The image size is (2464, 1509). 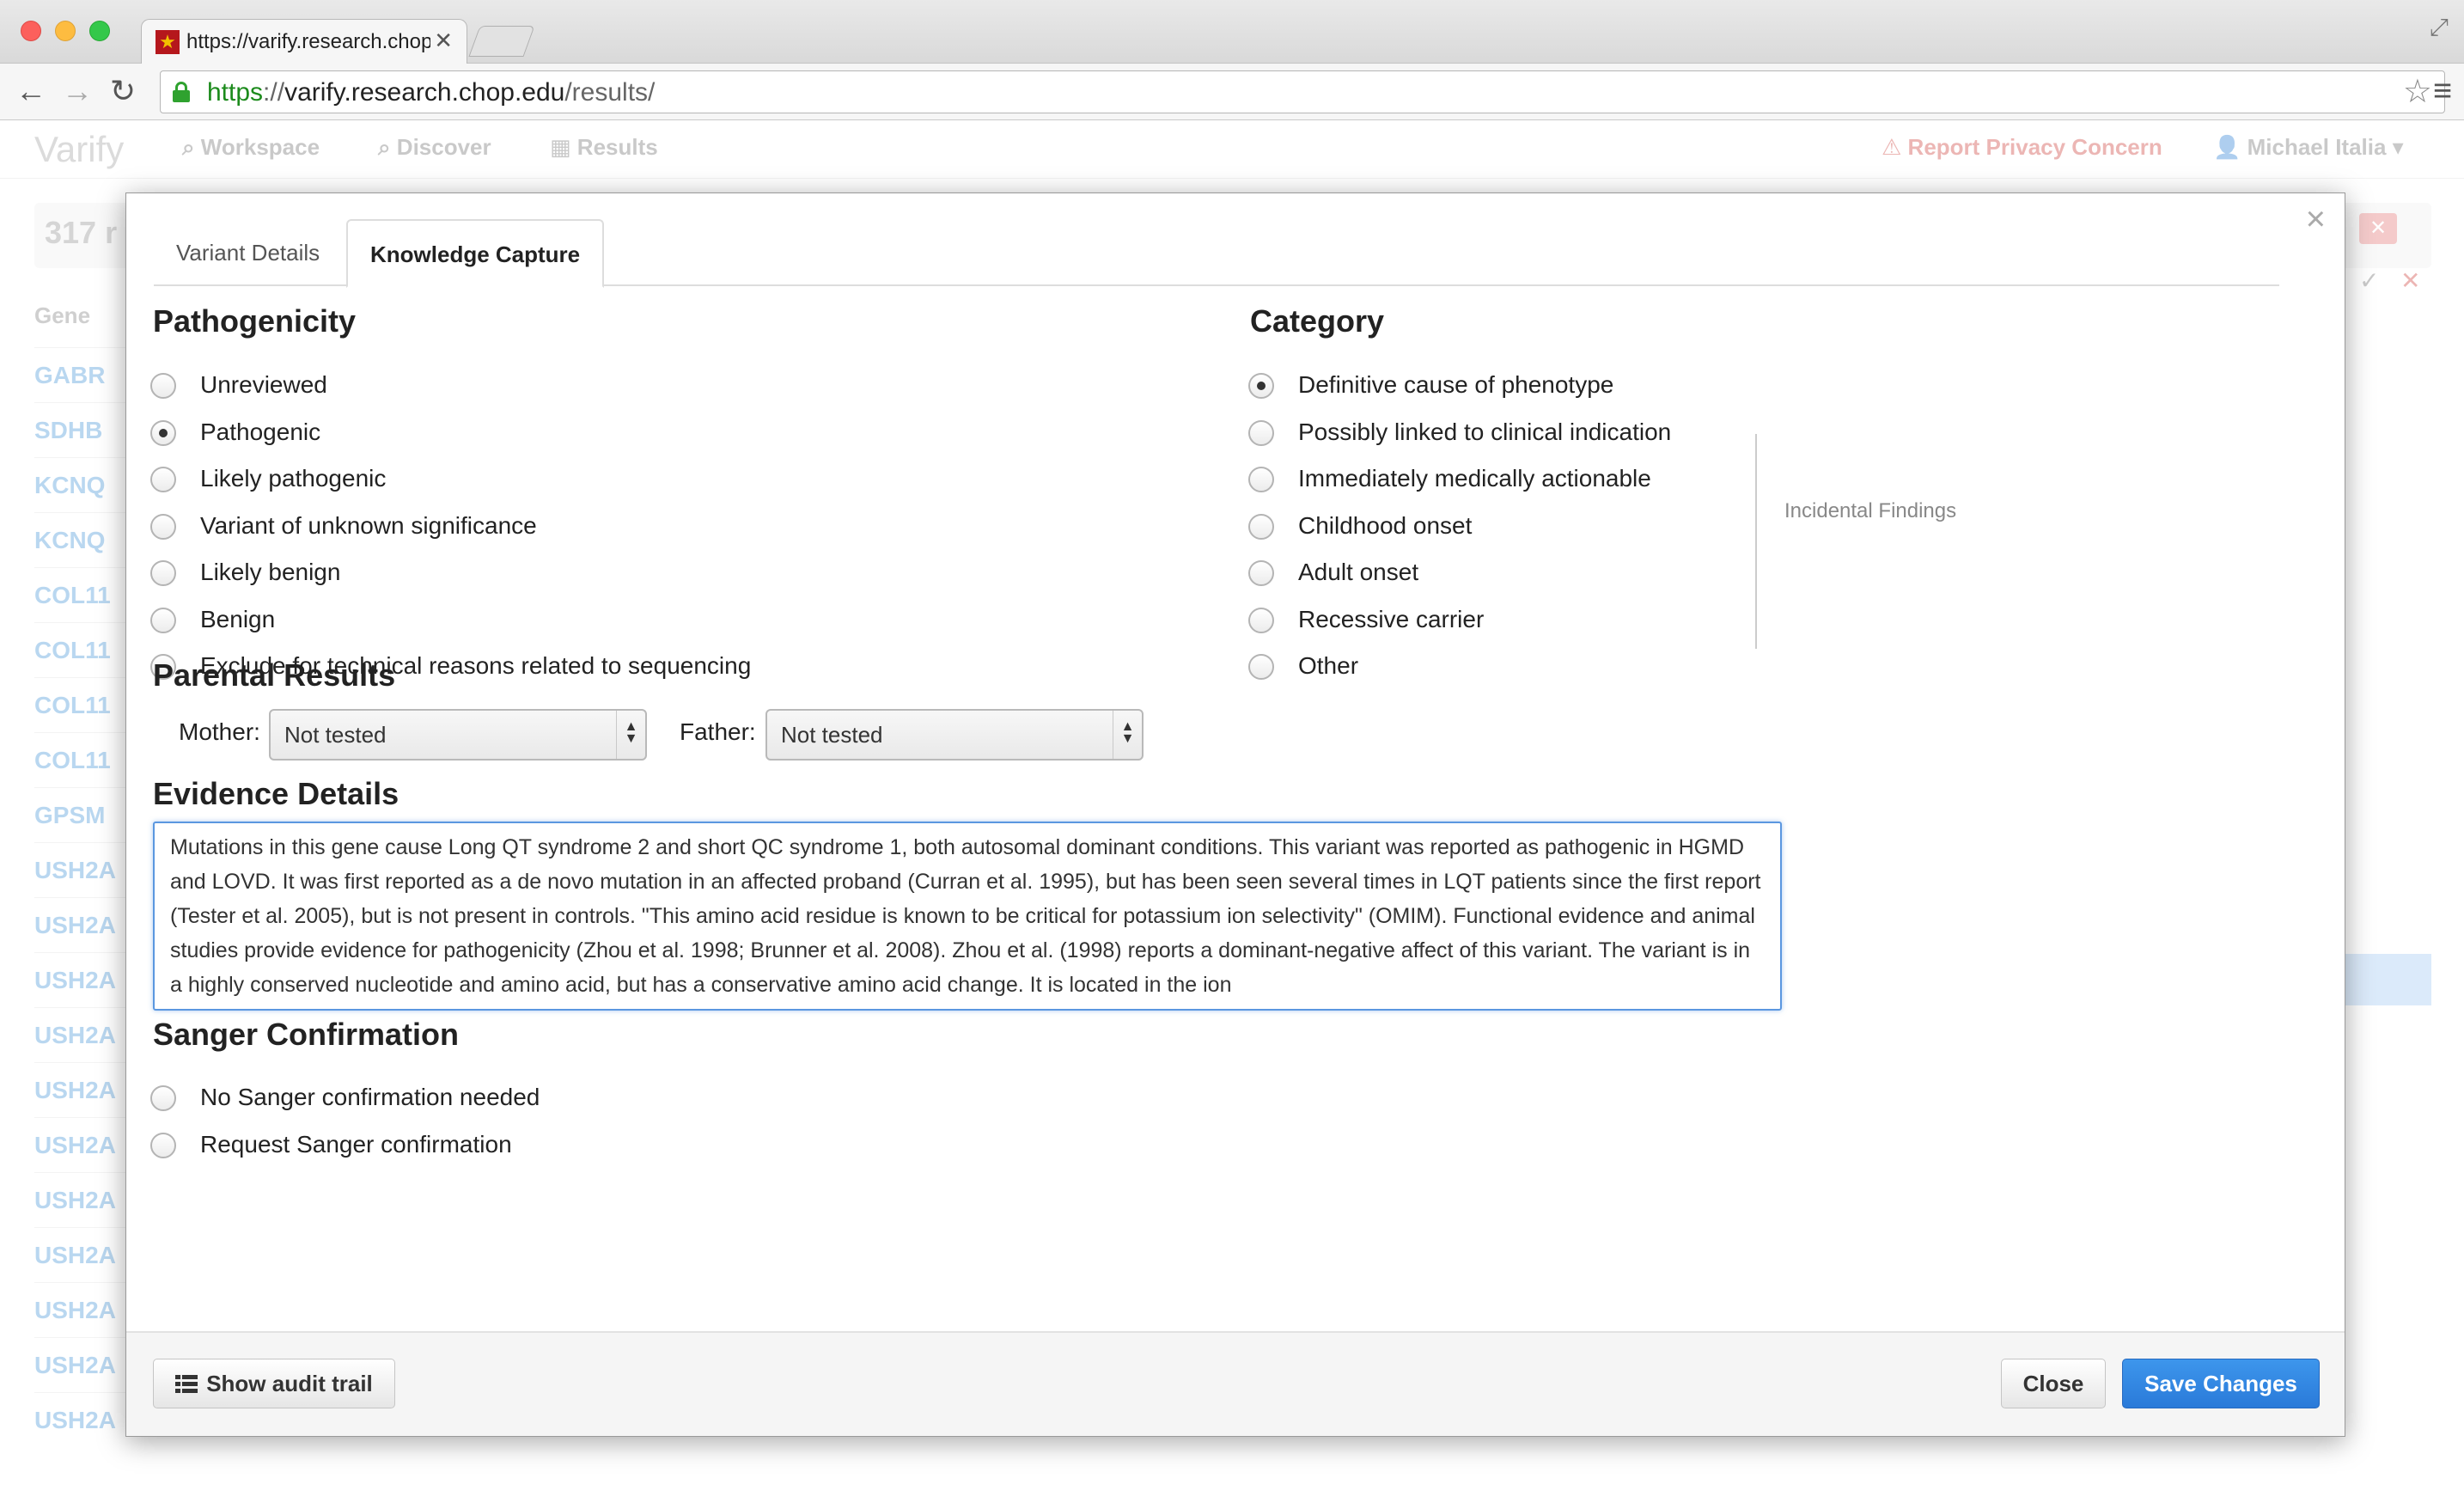 What do you see at coordinates (270, 572) in the screenshot?
I see `pathogenicity-label: Likely benign` at bounding box center [270, 572].